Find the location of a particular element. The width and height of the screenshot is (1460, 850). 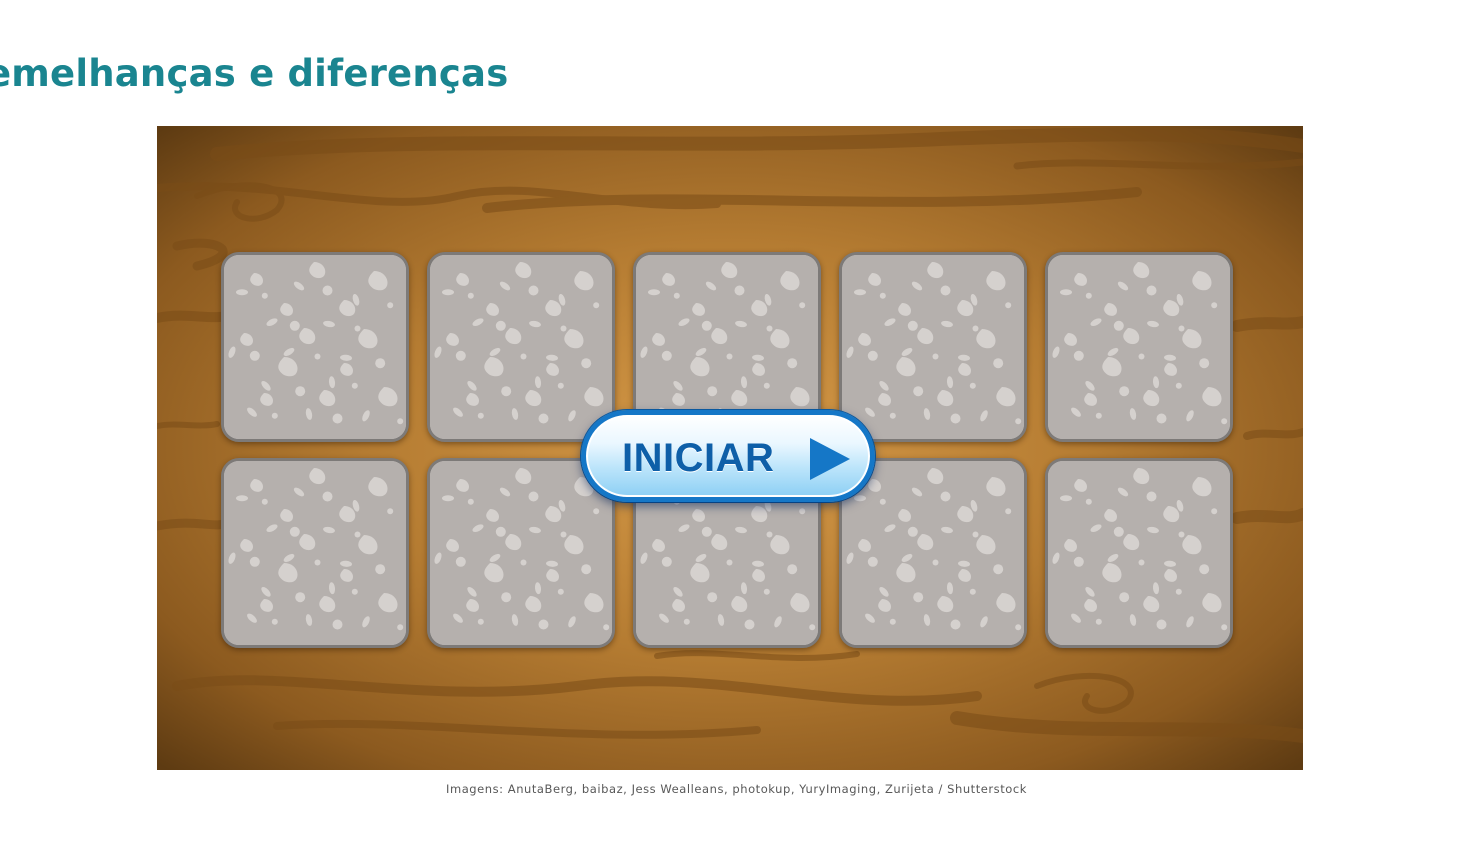

start-button: INICIAR is located at coordinates (728, 456).